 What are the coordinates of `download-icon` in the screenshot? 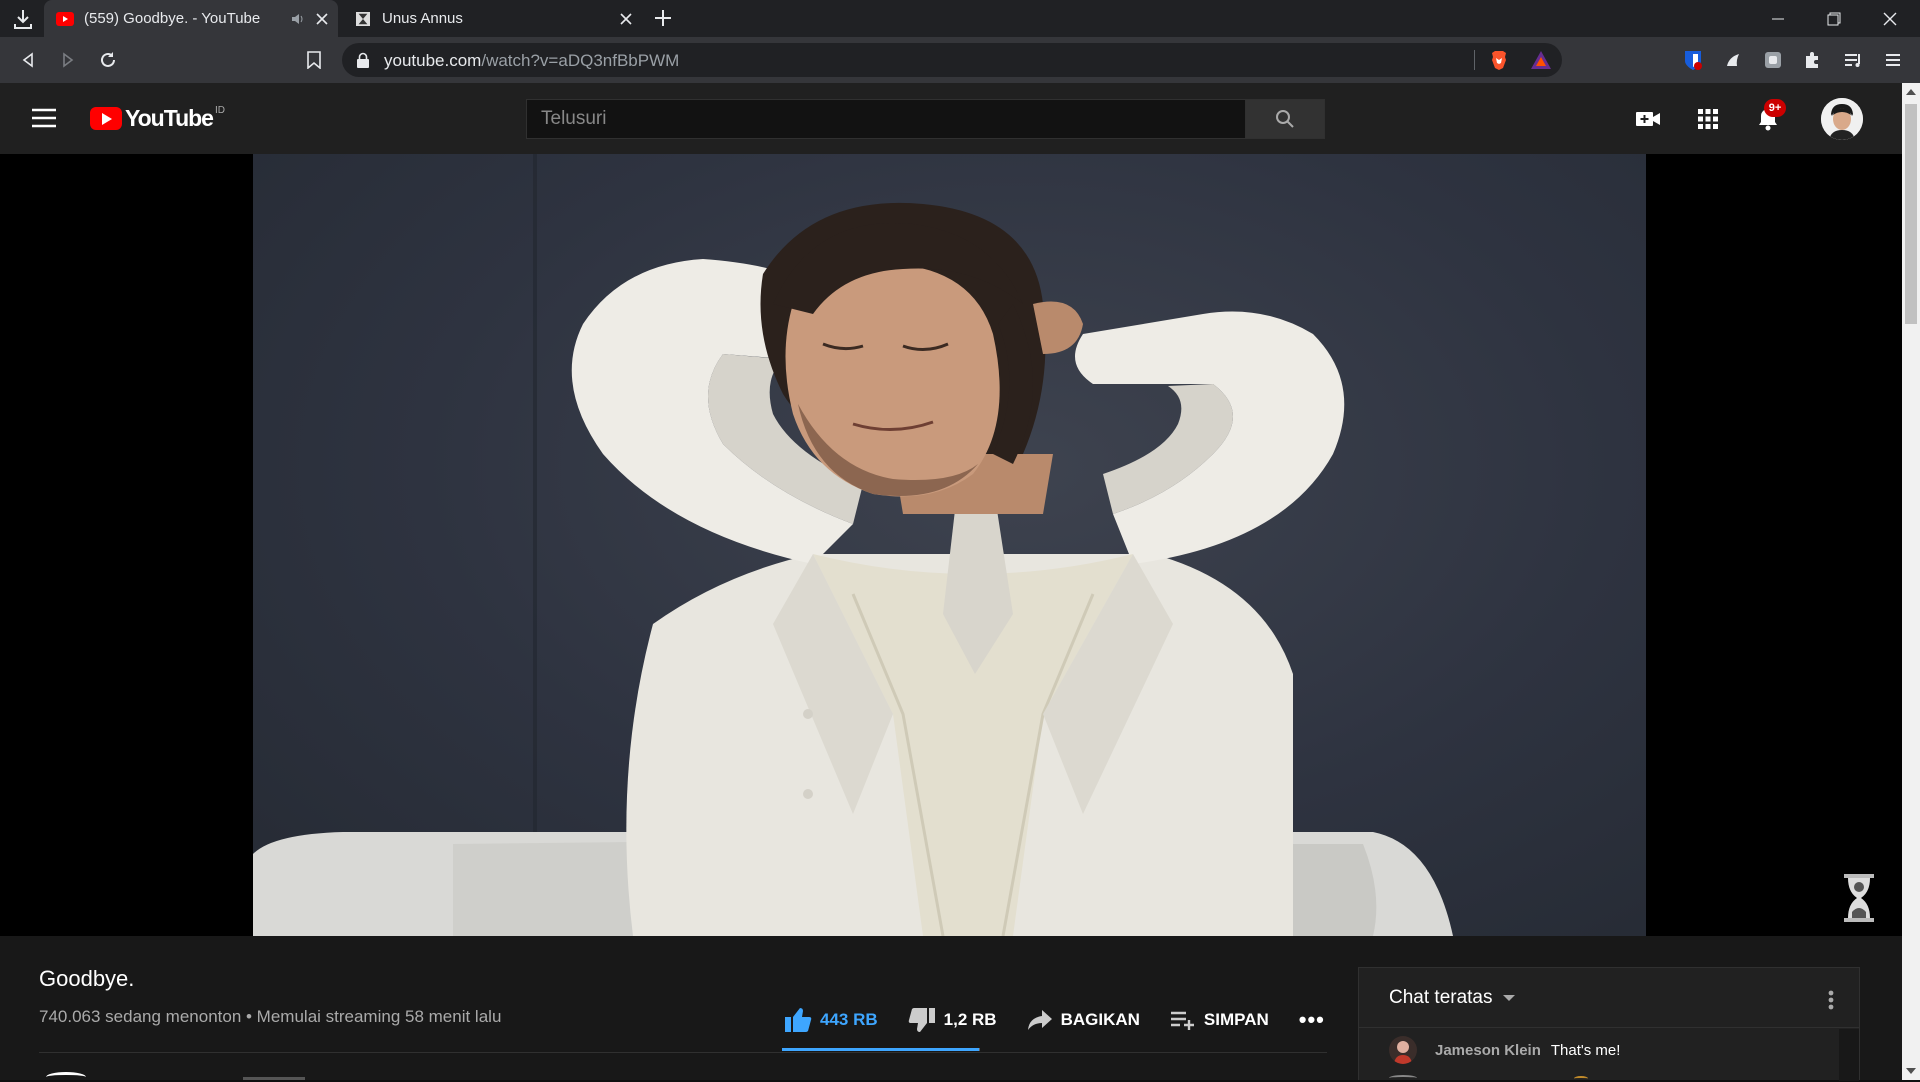 It's located at (23, 19).